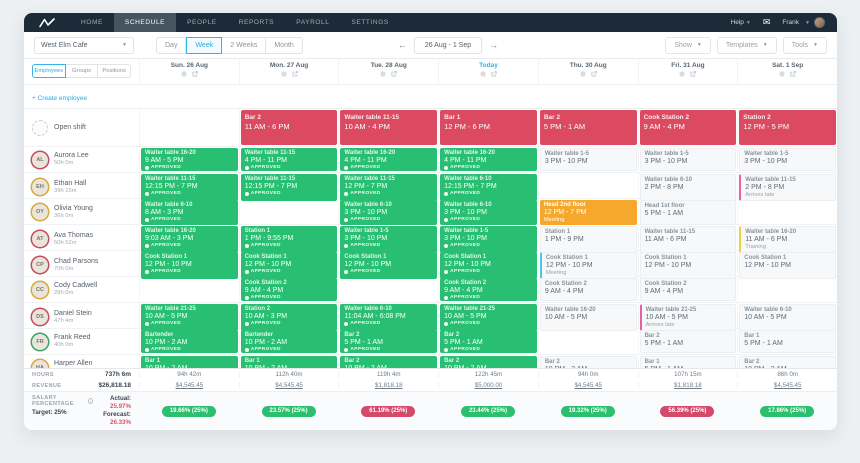  Describe the element at coordinates (257, 22) in the screenshot. I see `nav-item-reports: REPORTS` at that location.